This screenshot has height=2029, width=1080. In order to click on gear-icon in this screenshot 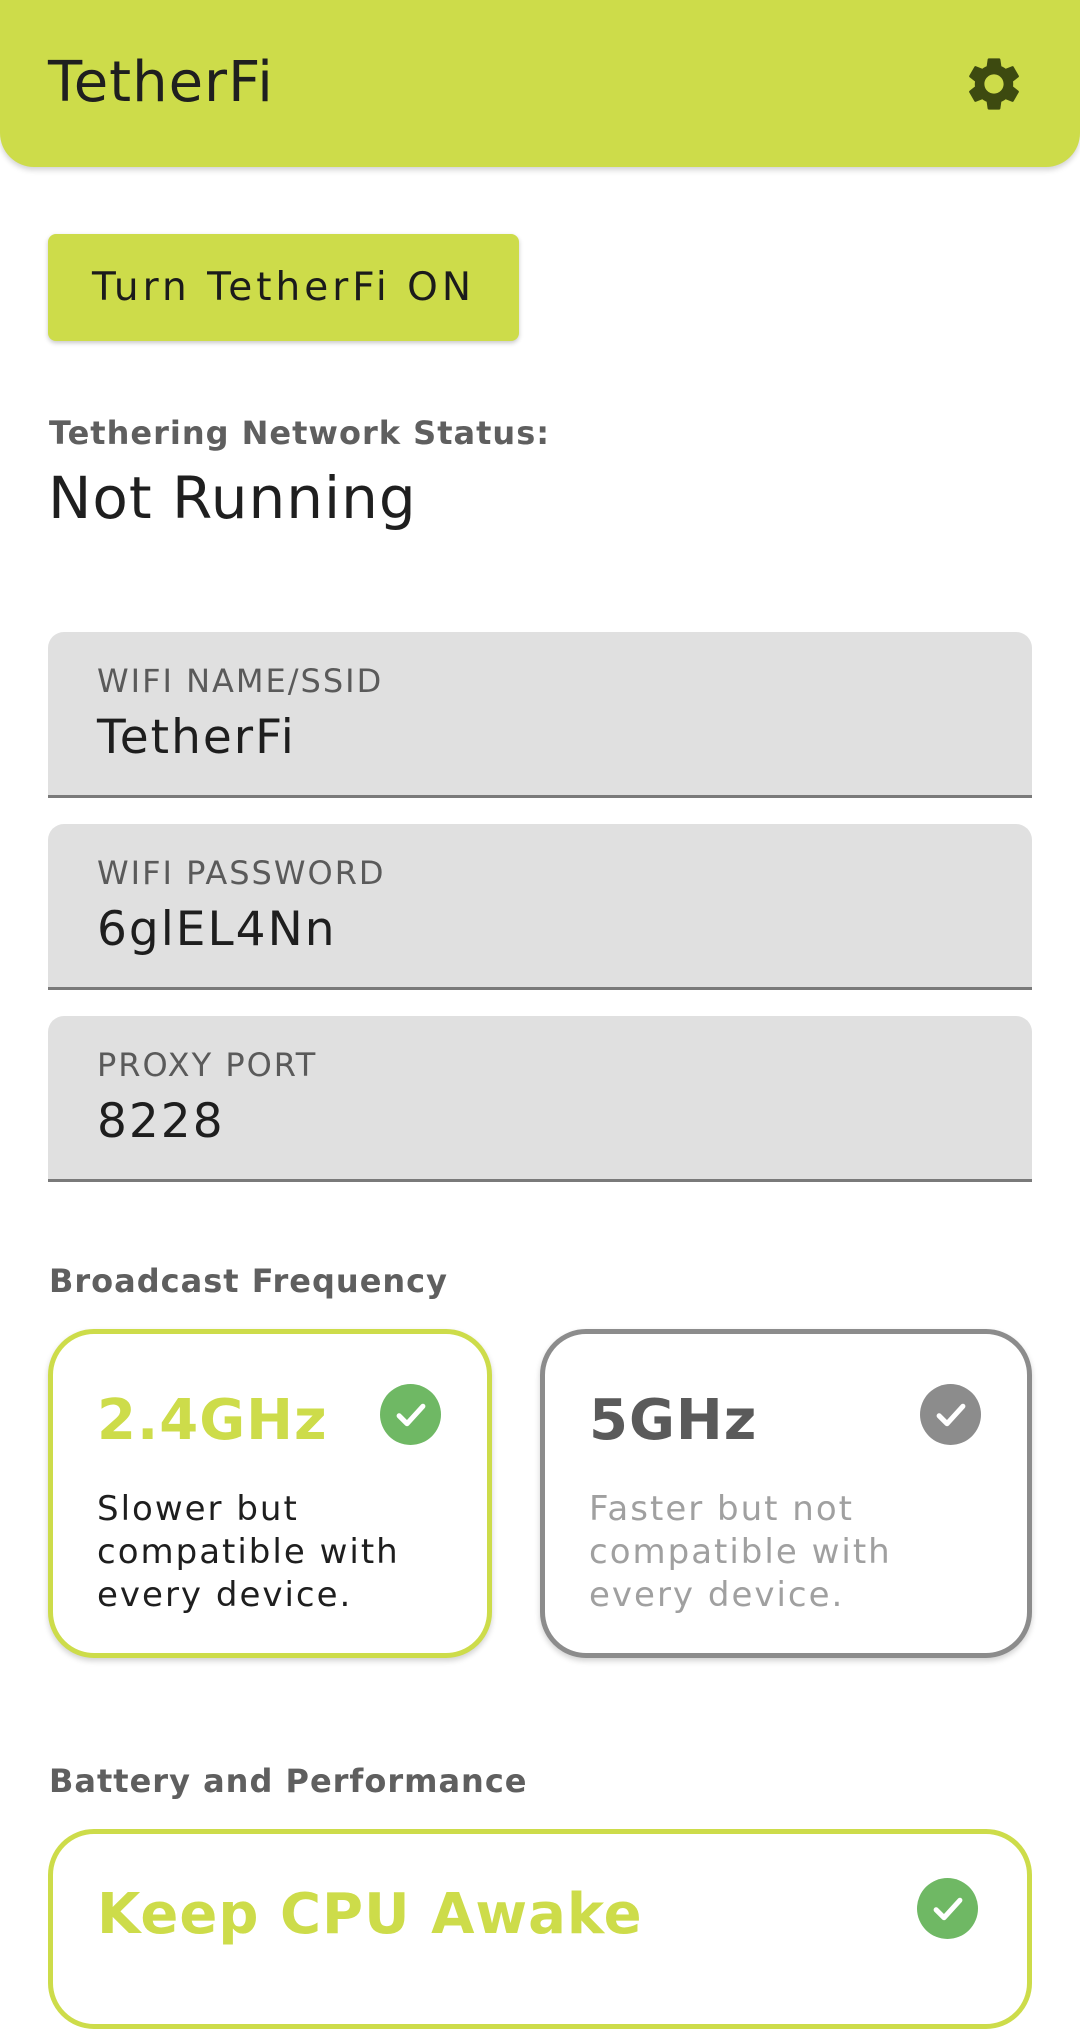, I will do `click(994, 84)`.